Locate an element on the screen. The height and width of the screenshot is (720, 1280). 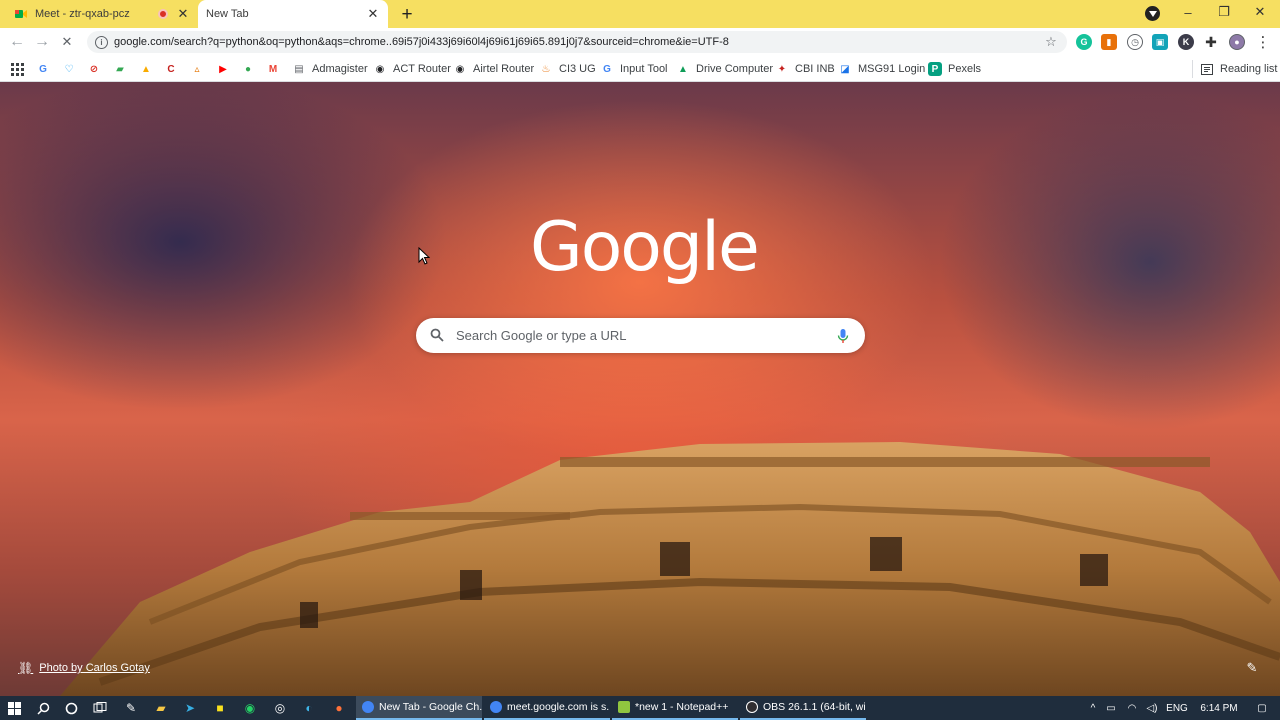
youtube-icon: ▶ is located at coordinates (223, 69).